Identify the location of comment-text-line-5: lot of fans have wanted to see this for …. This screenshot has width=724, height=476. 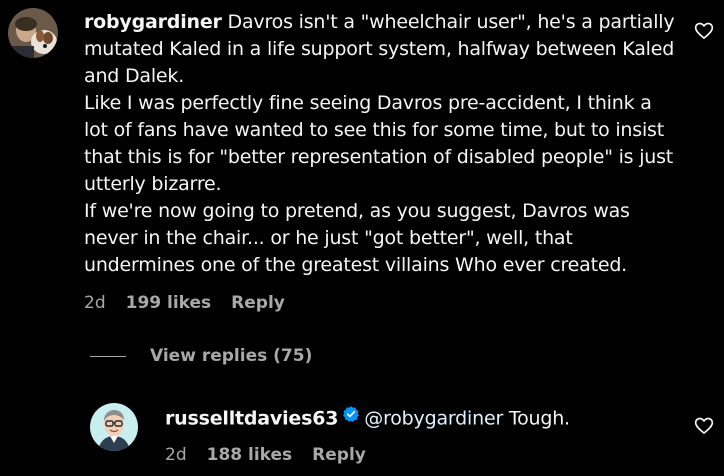
(374, 130).